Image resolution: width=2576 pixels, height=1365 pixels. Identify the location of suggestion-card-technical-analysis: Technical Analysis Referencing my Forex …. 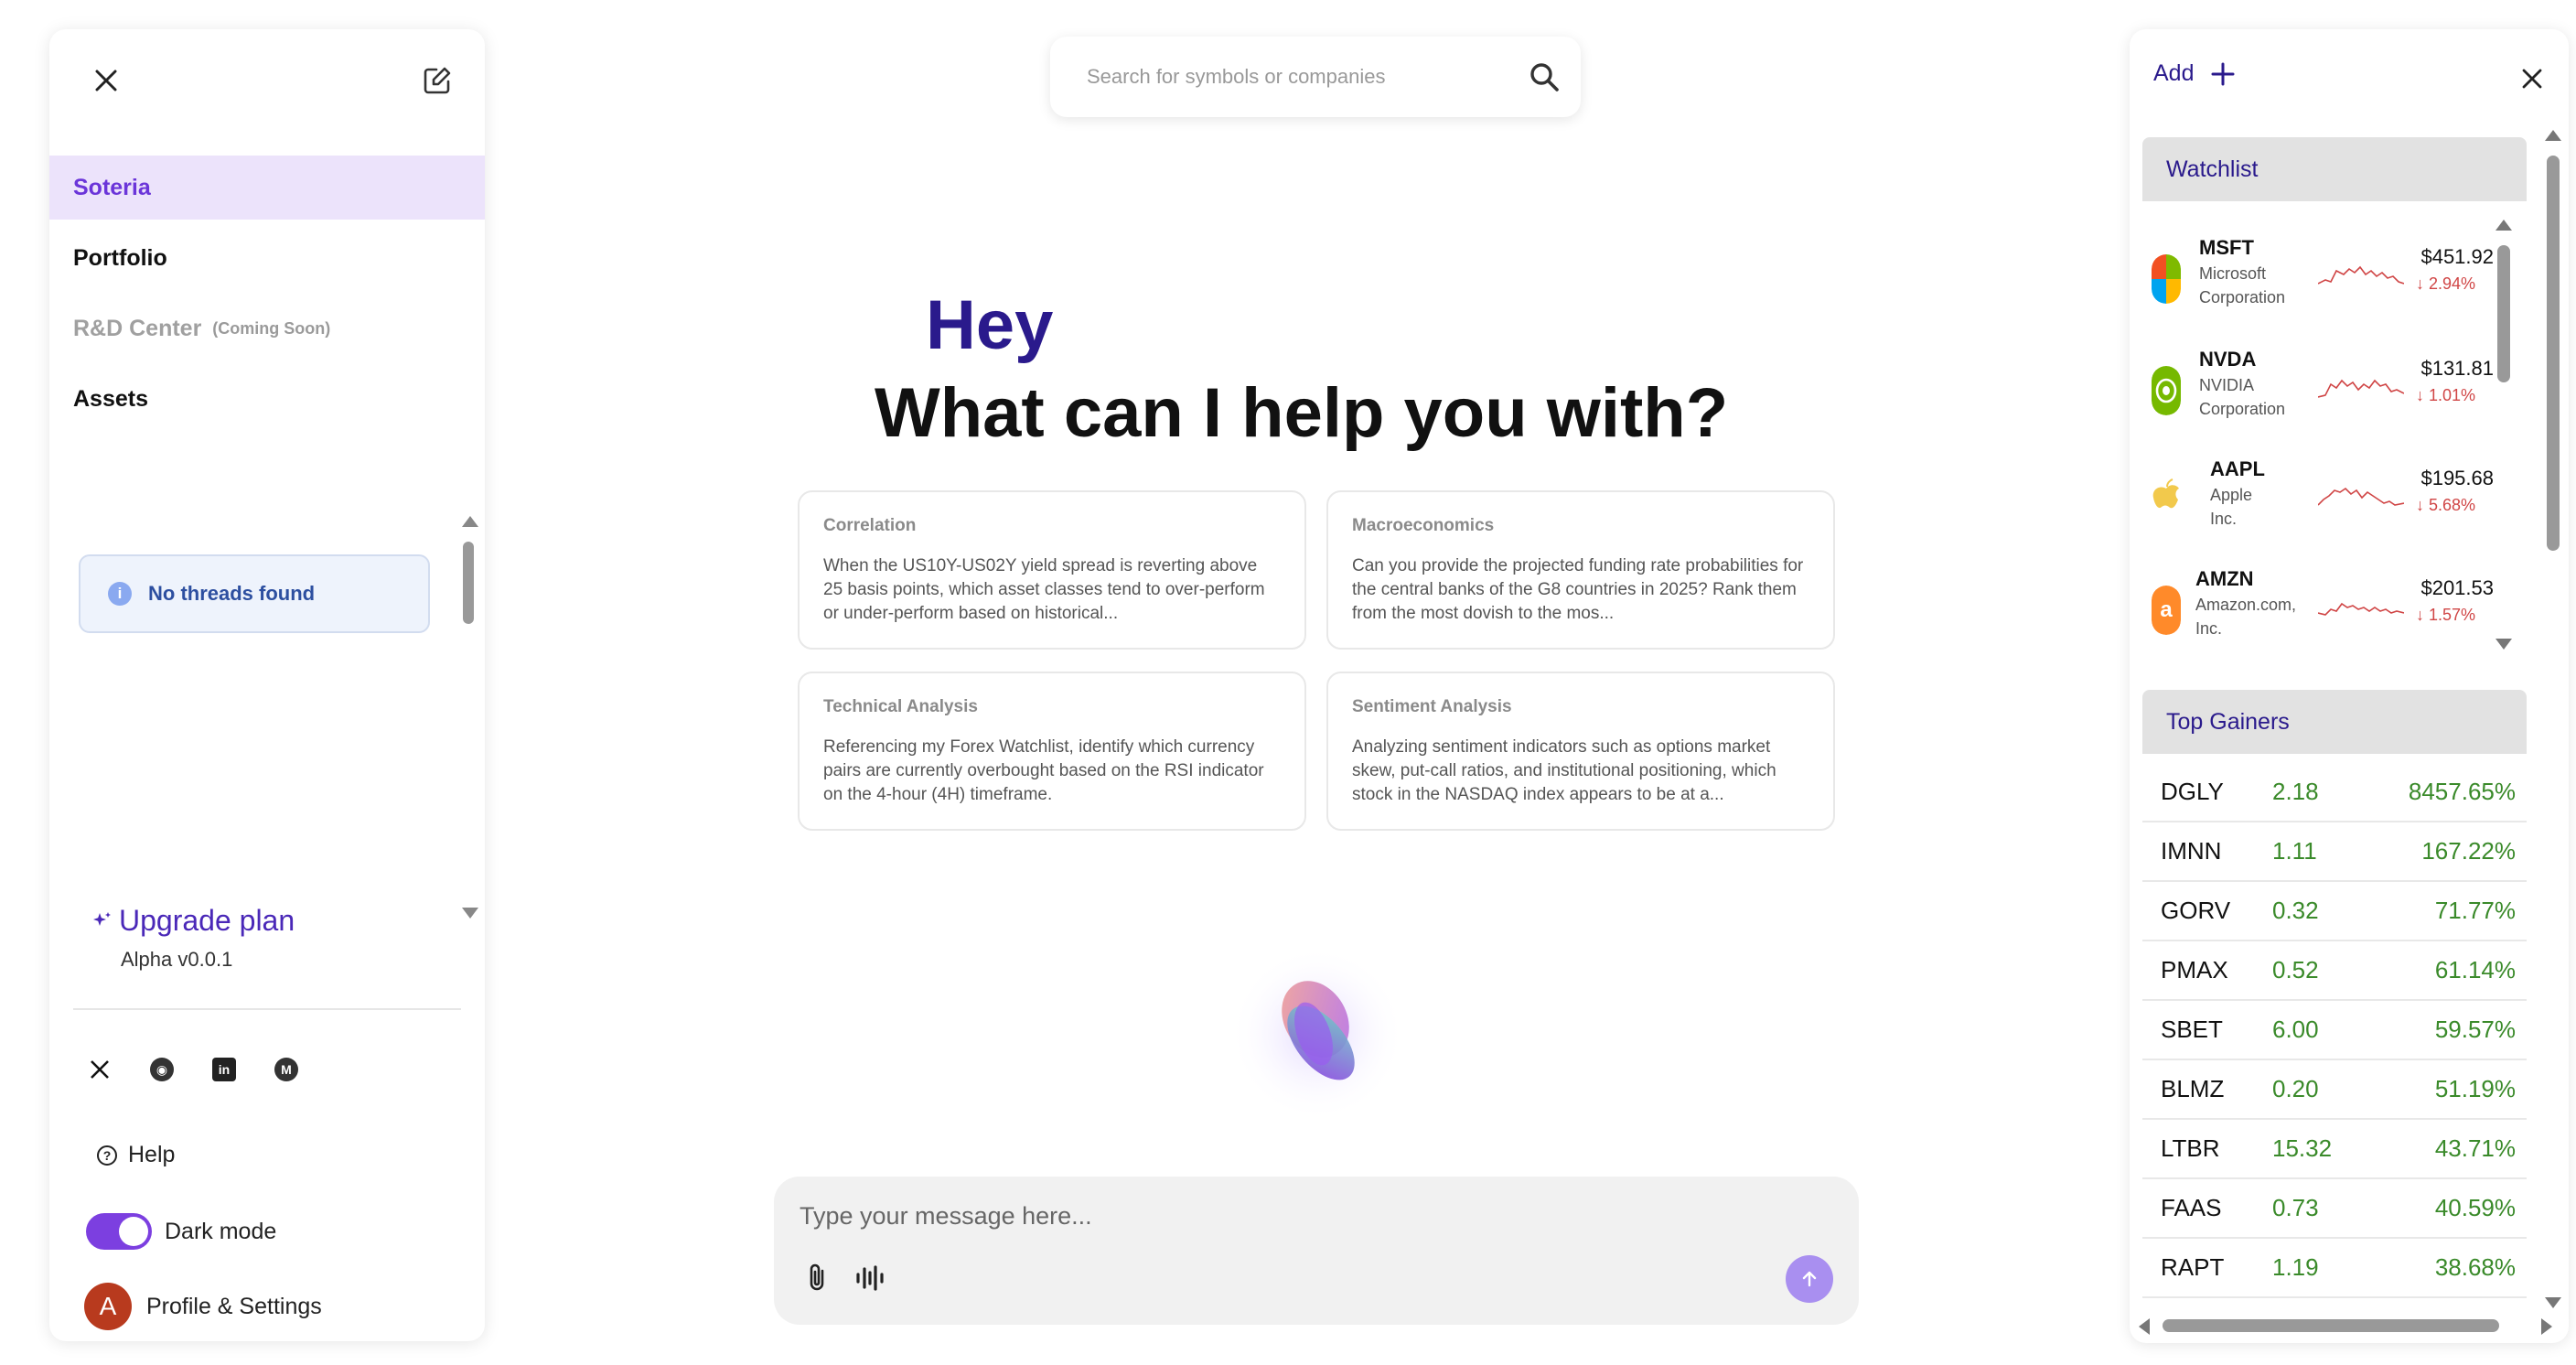
(1052, 751).